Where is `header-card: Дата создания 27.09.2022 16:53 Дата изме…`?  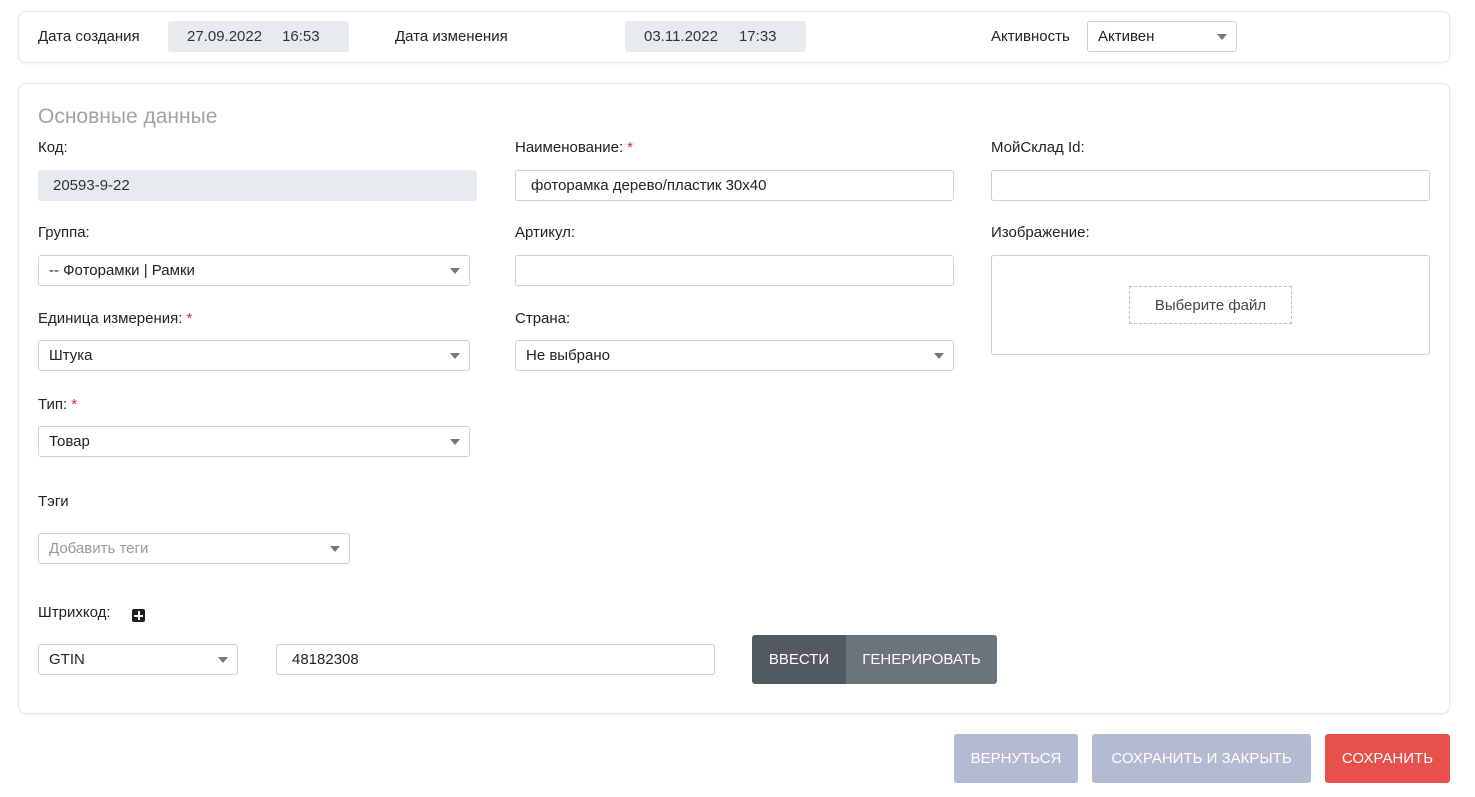 header-card: Дата создания 27.09.2022 16:53 Дата изме… is located at coordinates (734, 37).